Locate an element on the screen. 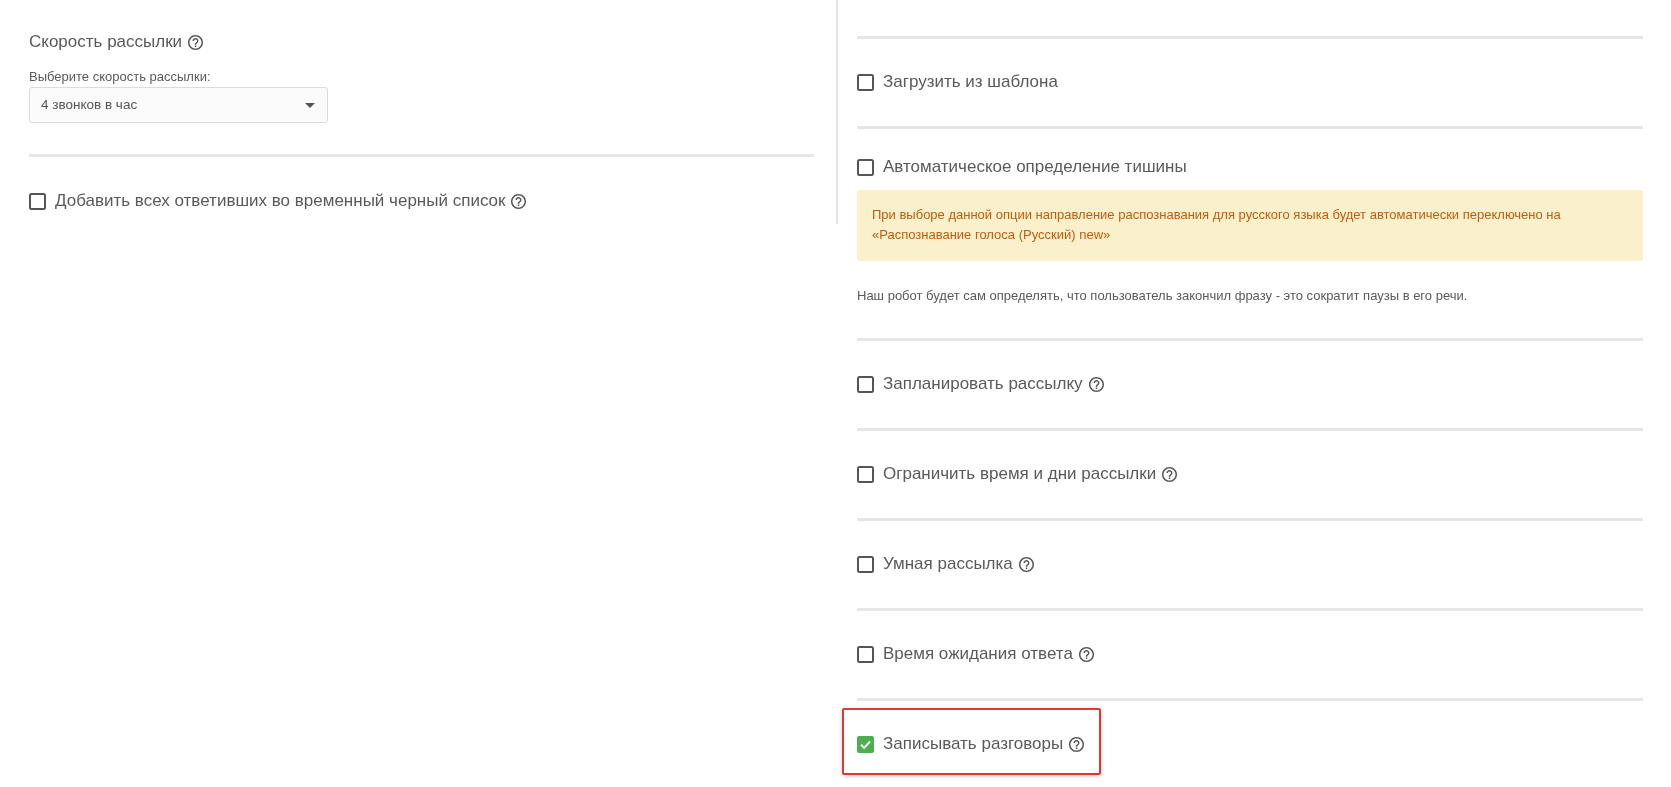  option-label: Умная рассылка is located at coordinates (948, 564).